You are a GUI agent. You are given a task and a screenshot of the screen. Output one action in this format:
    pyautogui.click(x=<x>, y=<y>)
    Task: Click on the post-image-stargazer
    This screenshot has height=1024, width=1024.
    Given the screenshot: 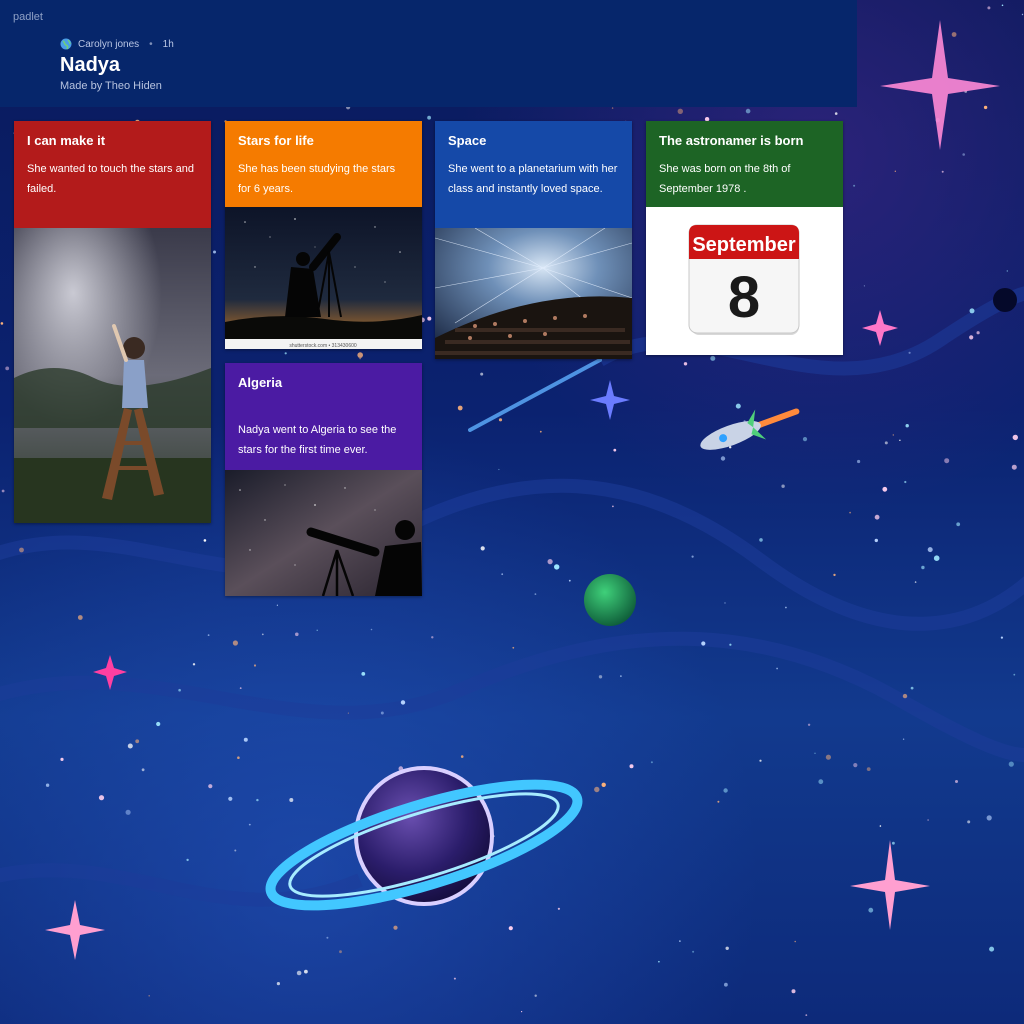 What is the action you would take?
    pyautogui.click(x=323, y=533)
    